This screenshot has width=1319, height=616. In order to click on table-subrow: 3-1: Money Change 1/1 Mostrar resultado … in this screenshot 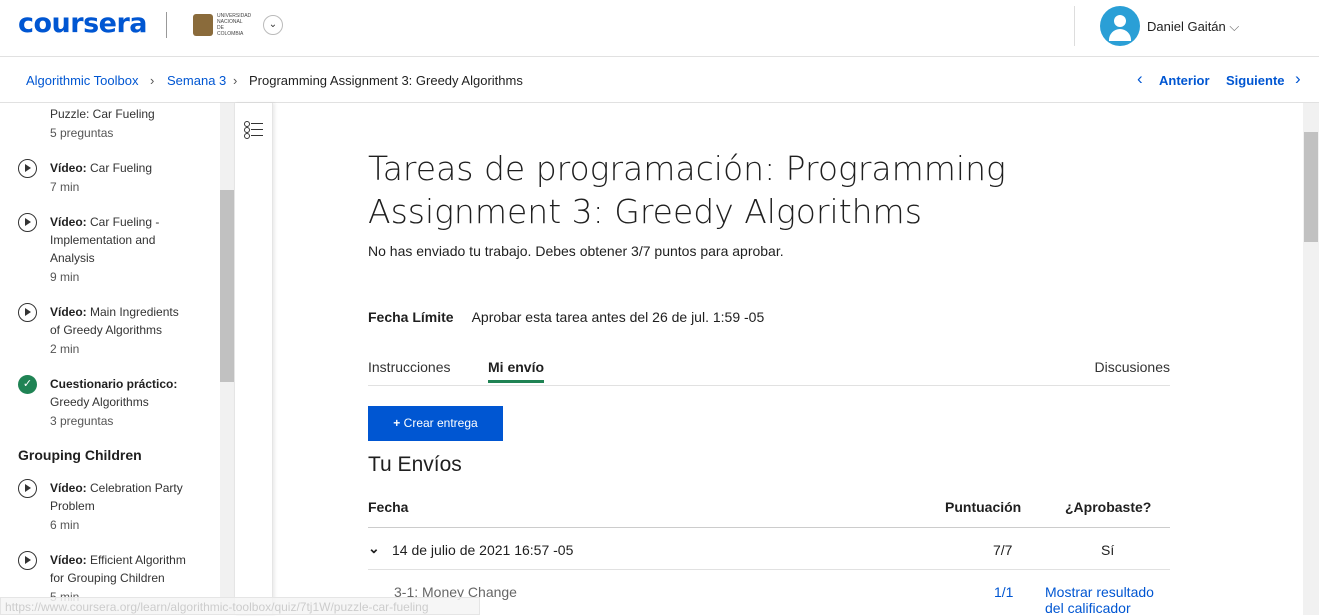, I will do `click(769, 593)`.